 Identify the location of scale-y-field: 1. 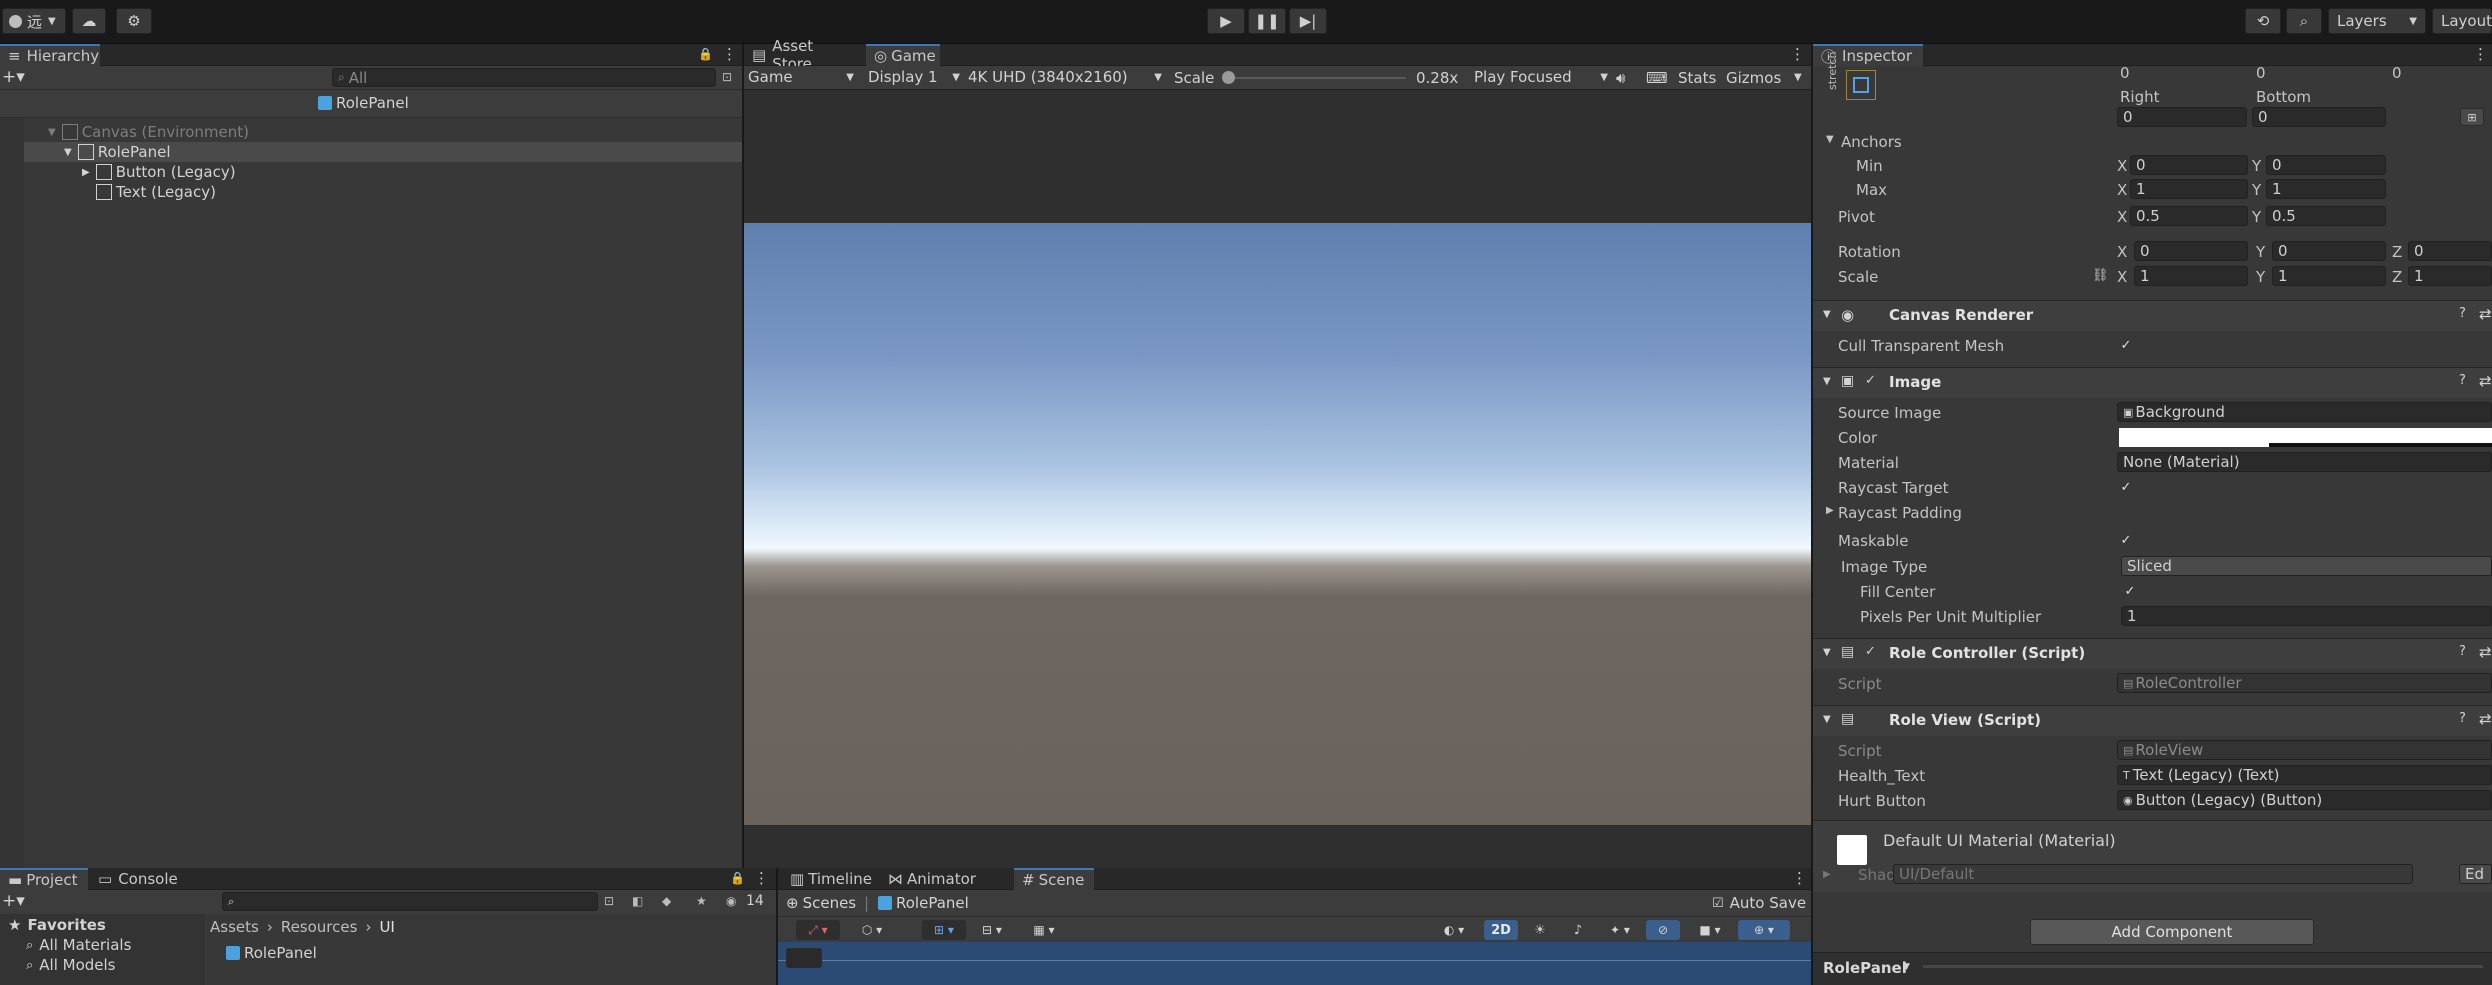
(2329, 276).